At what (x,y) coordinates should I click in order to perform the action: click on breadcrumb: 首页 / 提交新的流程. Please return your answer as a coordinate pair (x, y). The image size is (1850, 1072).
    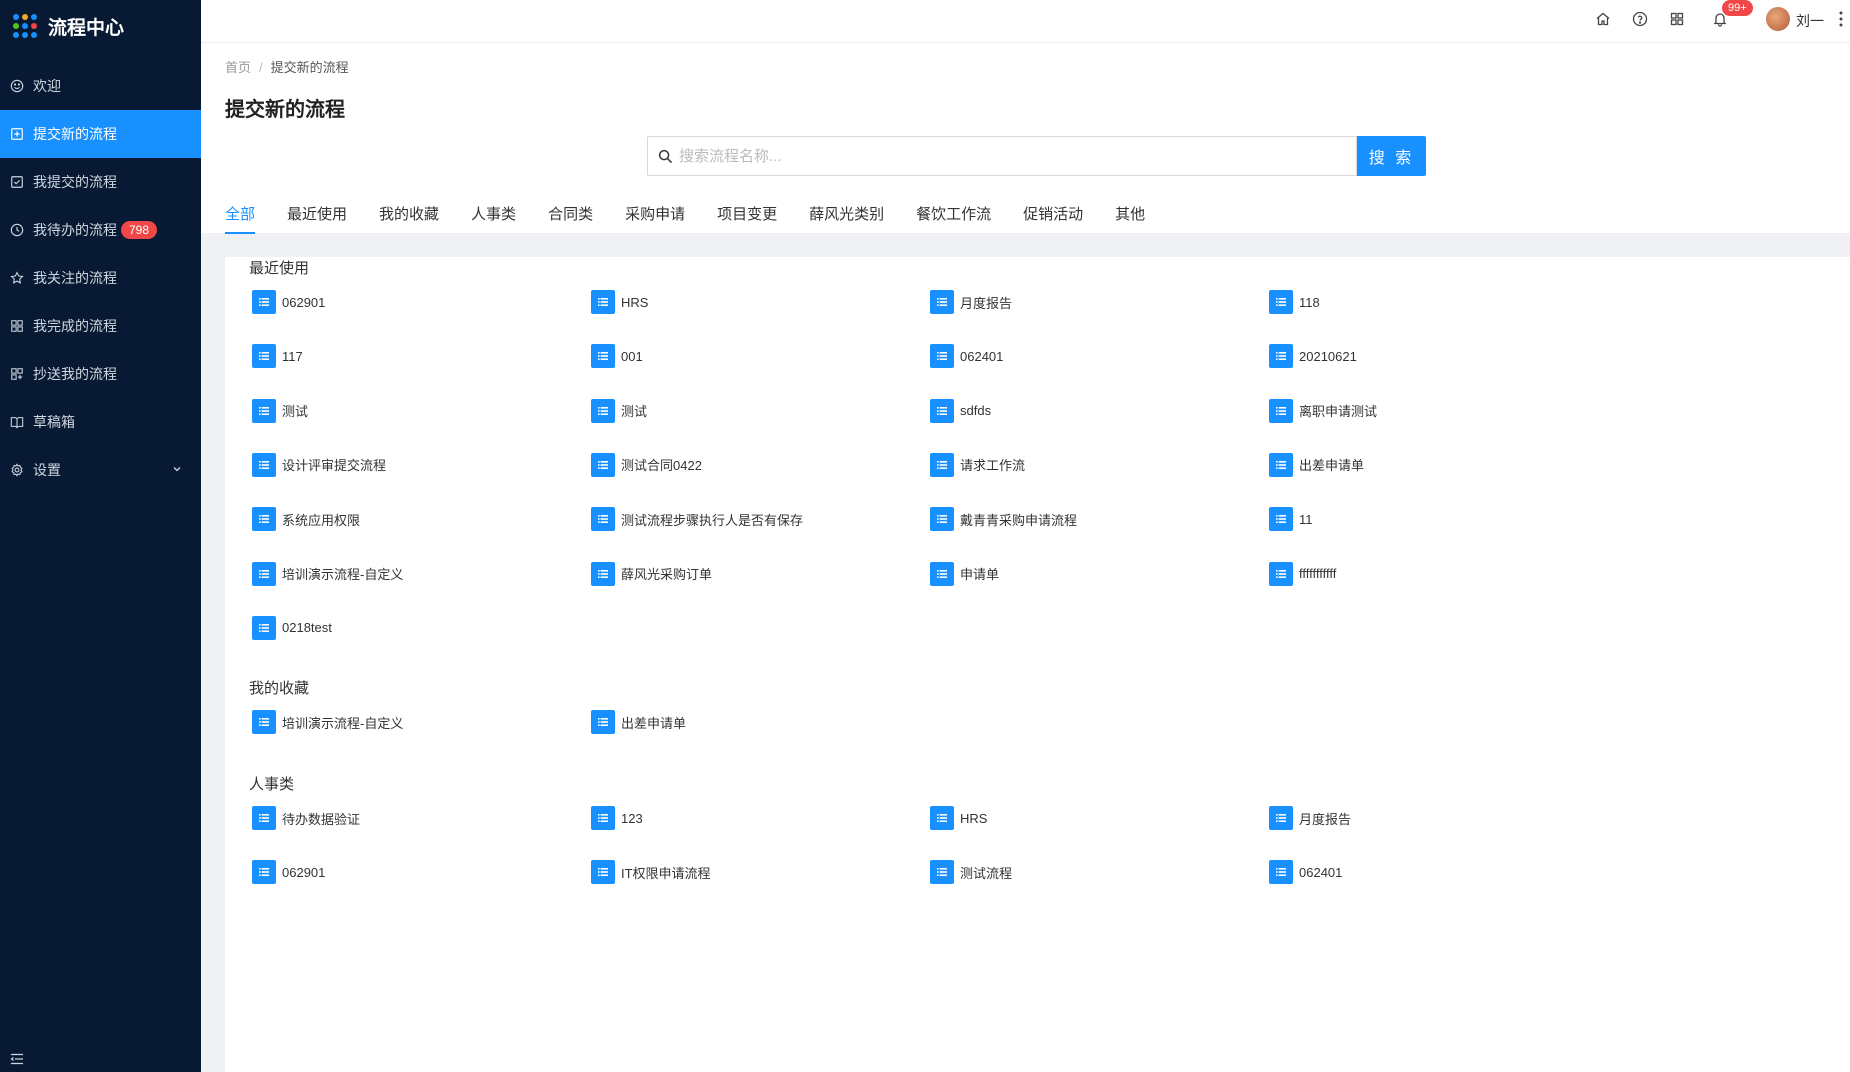
    Looking at the image, I should click on (287, 66).